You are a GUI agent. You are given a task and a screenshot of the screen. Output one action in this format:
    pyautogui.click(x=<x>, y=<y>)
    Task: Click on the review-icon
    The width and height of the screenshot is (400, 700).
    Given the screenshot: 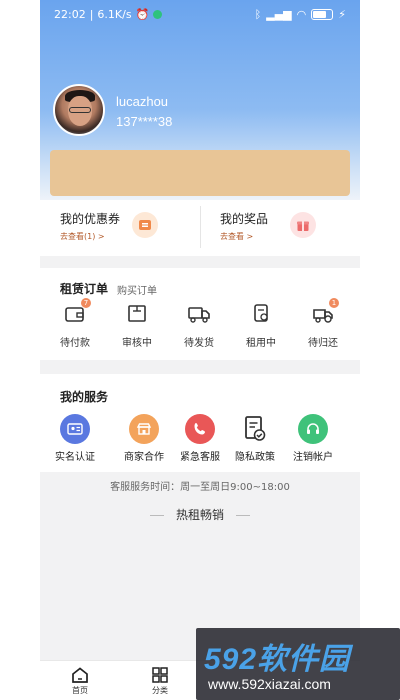 What is the action you would take?
    pyautogui.click(x=137, y=313)
    